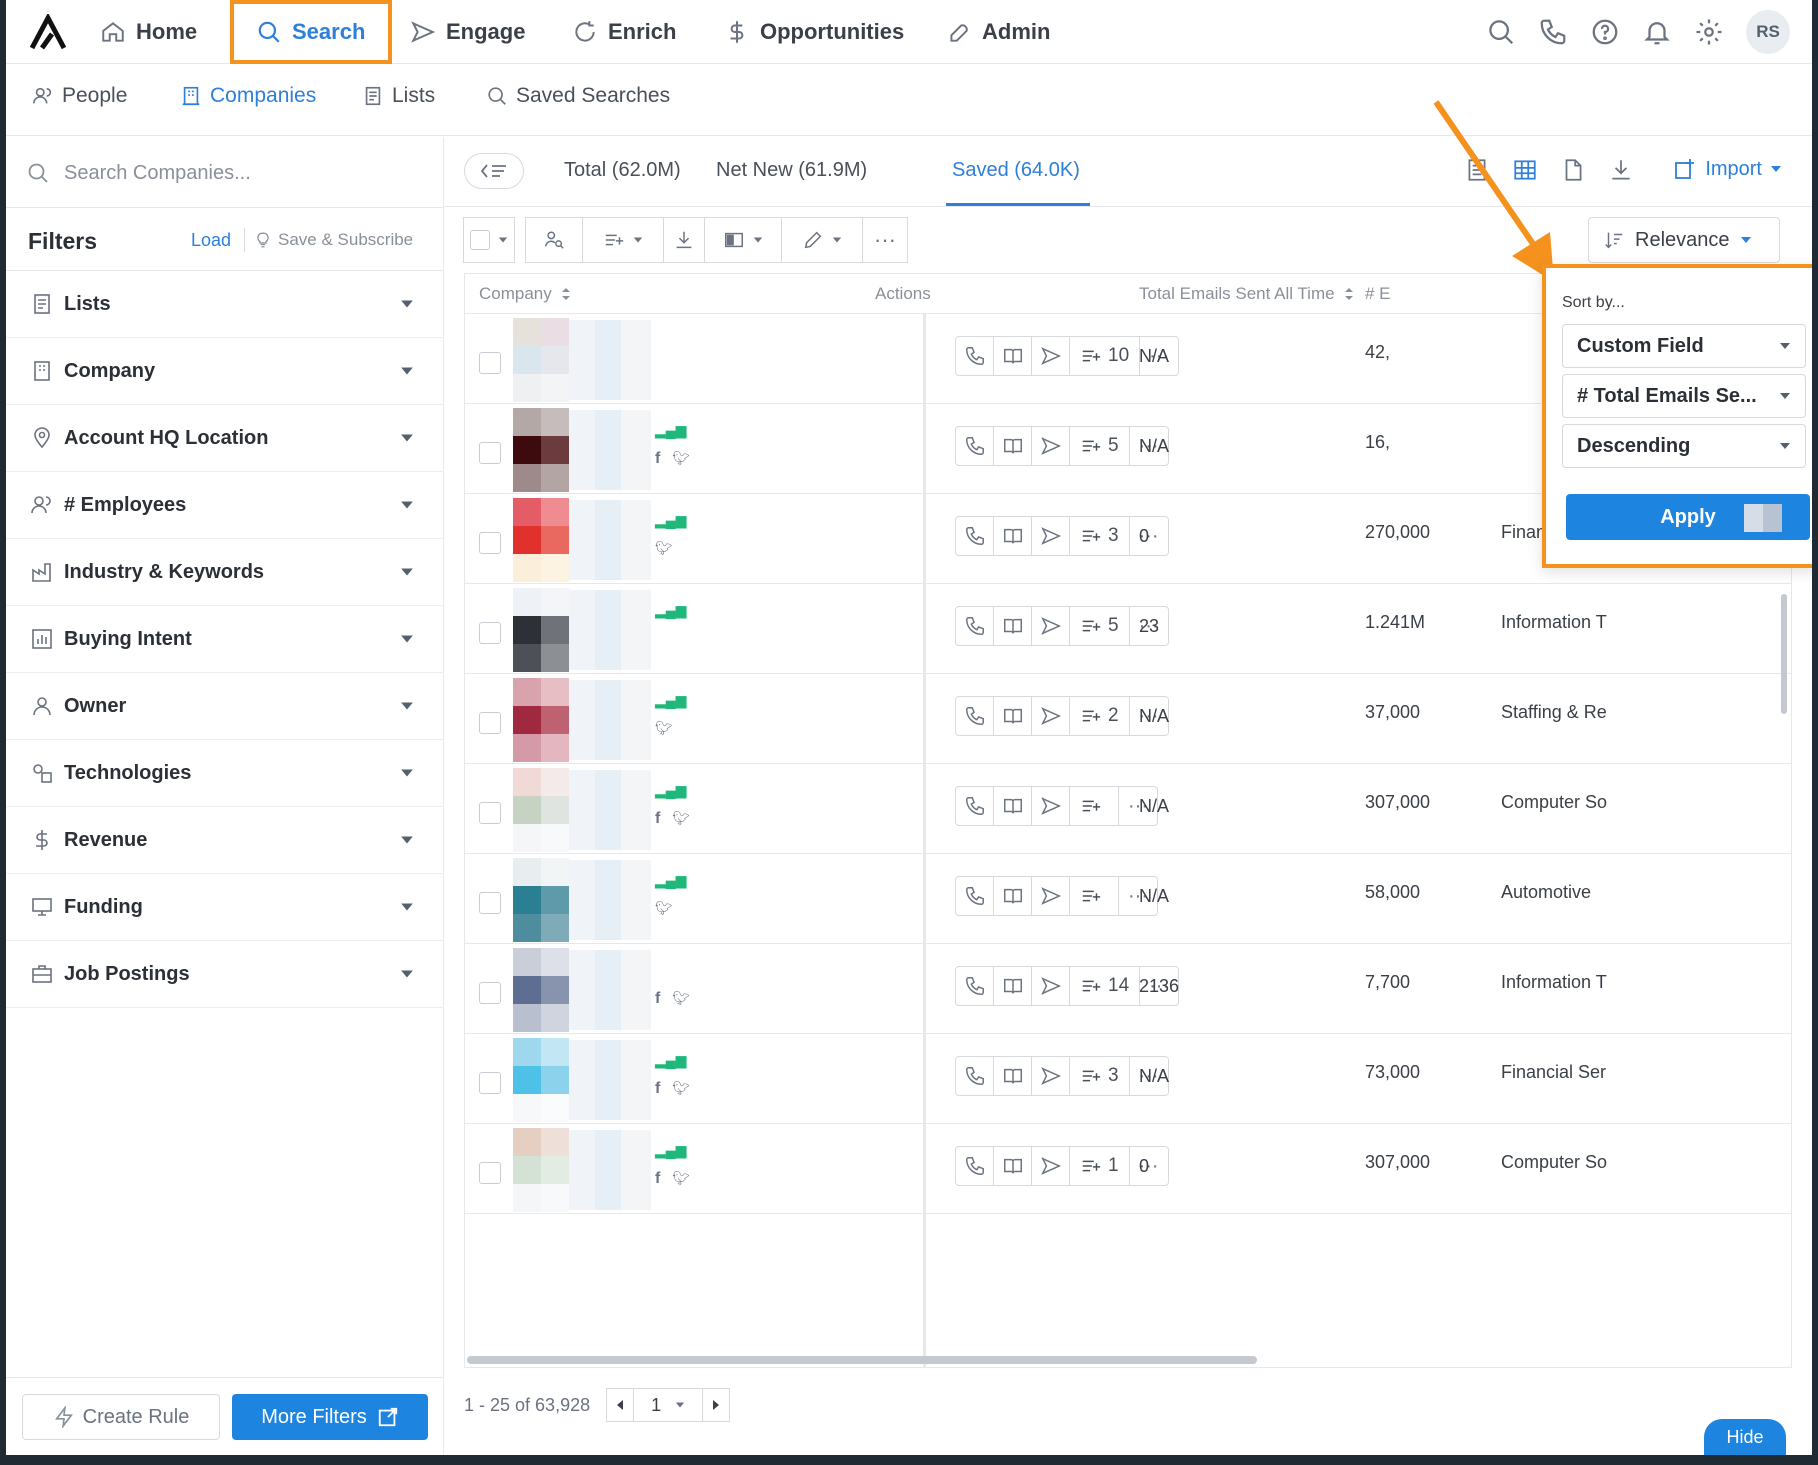  What do you see at coordinates (1128, 809) in the screenshot?
I see `table-row: ▂▄▆ f 🐦︎ ··· N/A 307,000 Computer So` at bounding box center [1128, 809].